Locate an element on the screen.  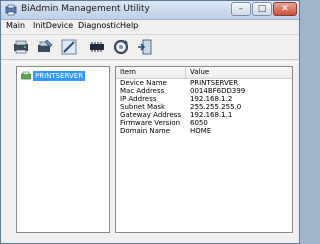
exit-icon is located at coordinates (145, 47).